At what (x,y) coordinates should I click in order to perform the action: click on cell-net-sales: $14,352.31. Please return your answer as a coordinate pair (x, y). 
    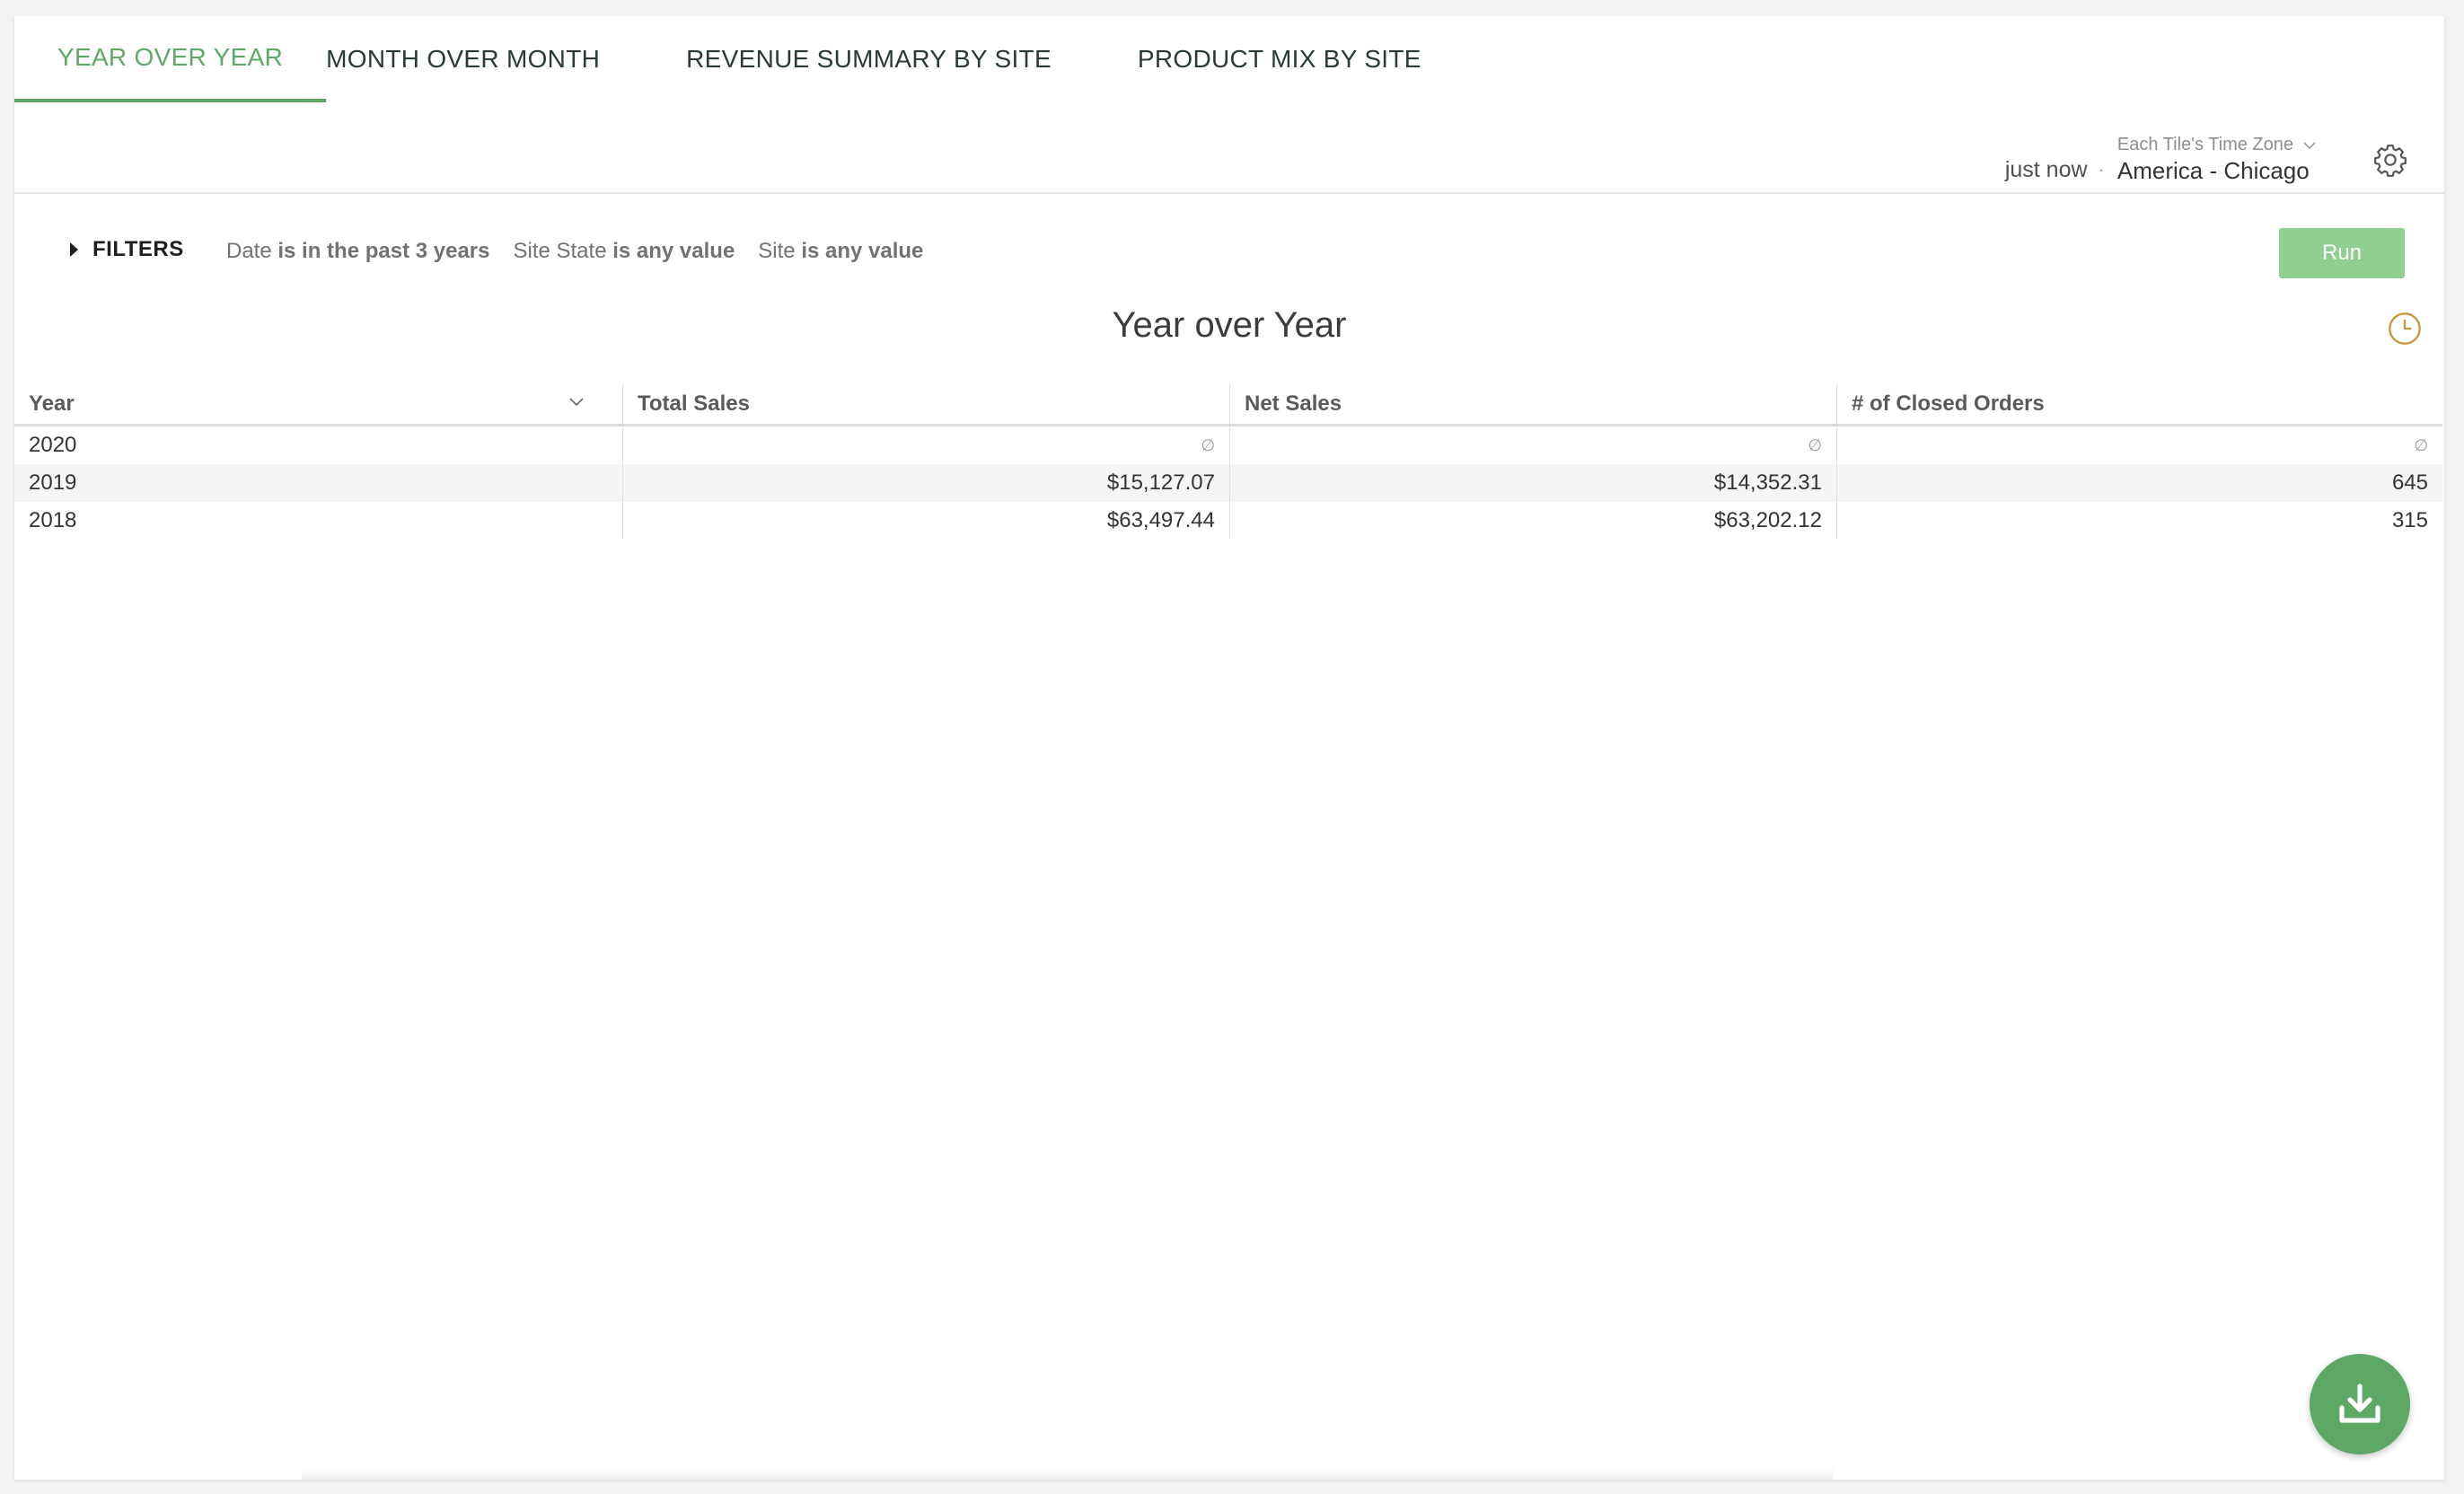
    Looking at the image, I should click on (1532, 483).